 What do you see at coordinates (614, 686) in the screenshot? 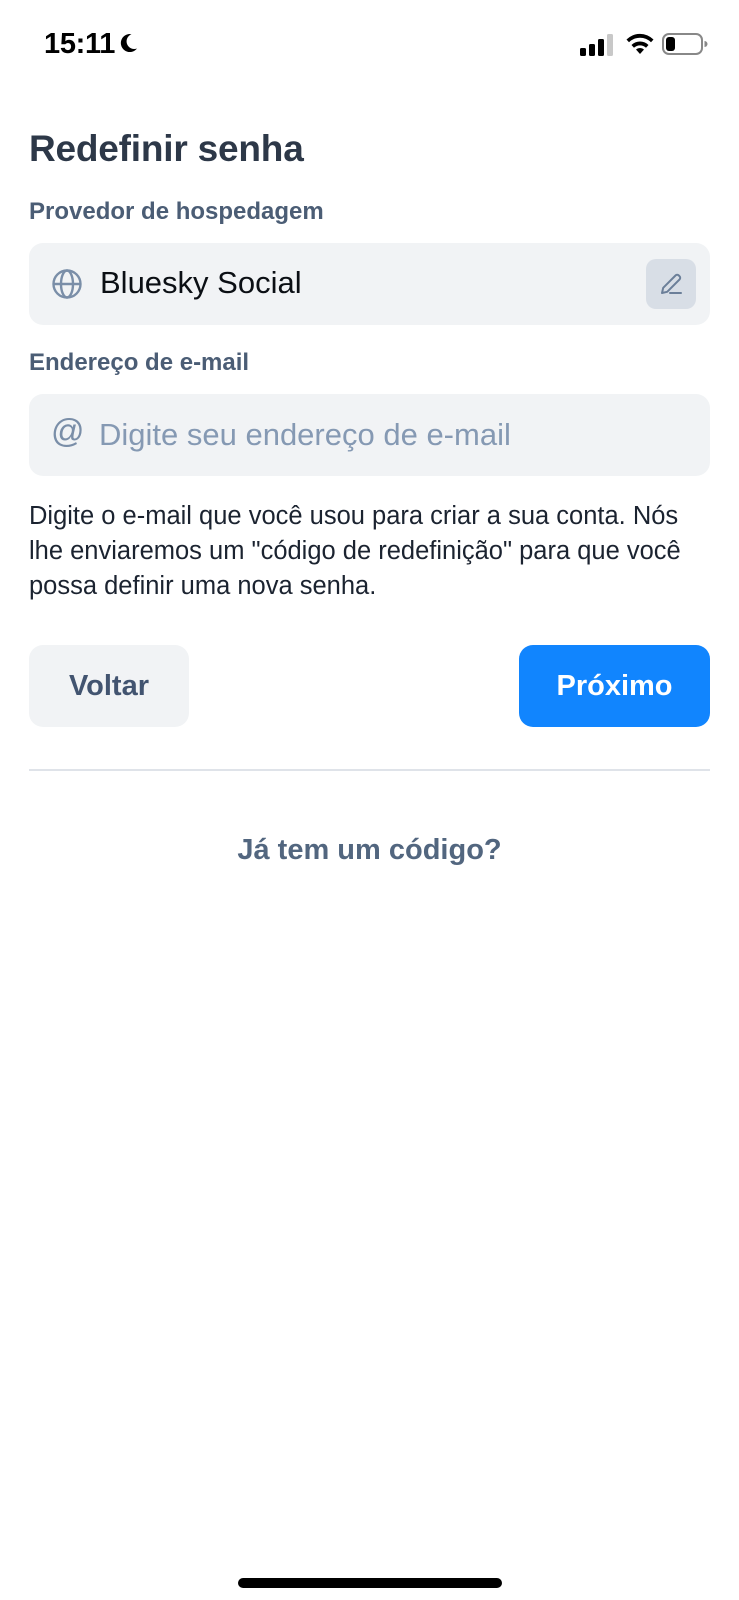
I see `next-button: Próximo` at bounding box center [614, 686].